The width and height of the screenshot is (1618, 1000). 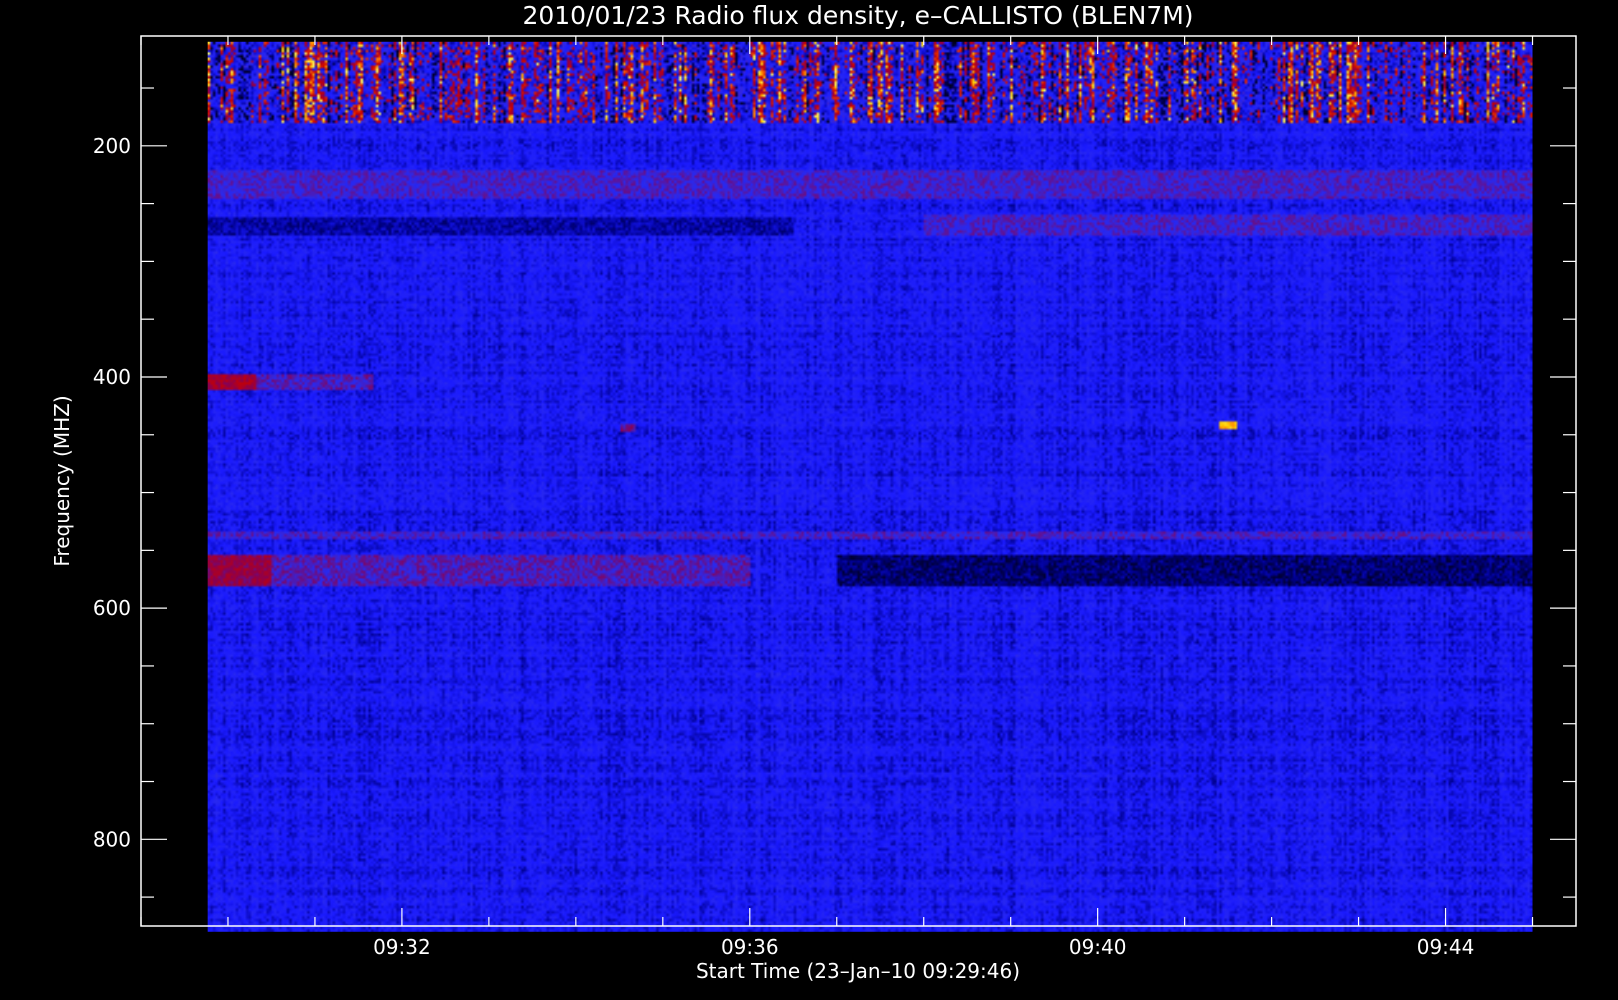 I want to click on x-tick-label: 09:44, so click(x=1446, y=947).